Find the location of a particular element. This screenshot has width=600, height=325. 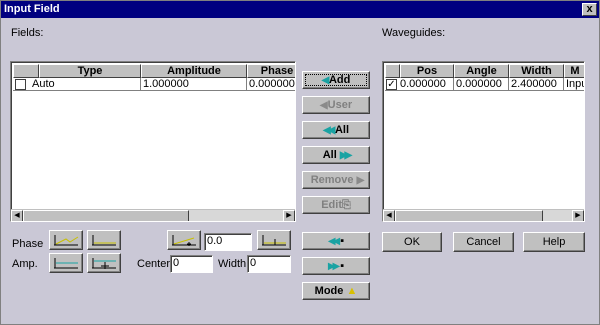

add-all-label: All is located at coordinates (342, 130).